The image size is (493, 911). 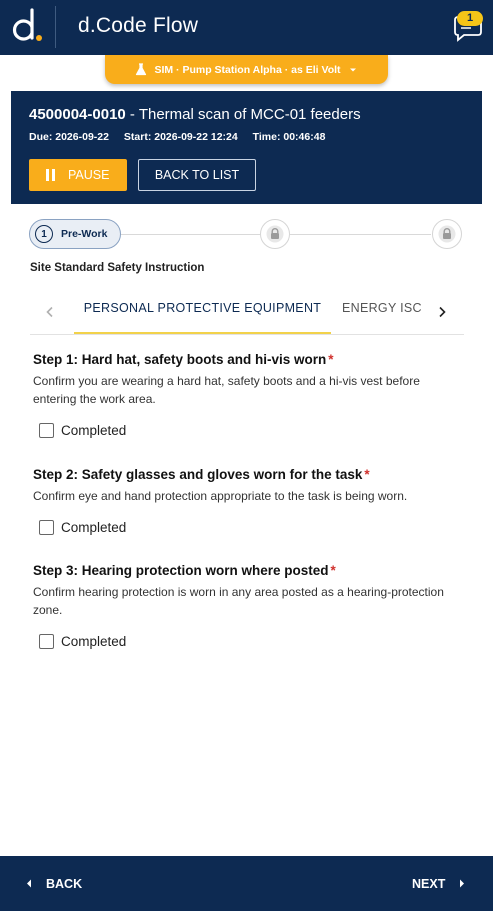 What do you see at coordinates (69, 137) in the screenshot?
I see `due-date: Due: 2026-09-22` at bounding box center [69, 137].